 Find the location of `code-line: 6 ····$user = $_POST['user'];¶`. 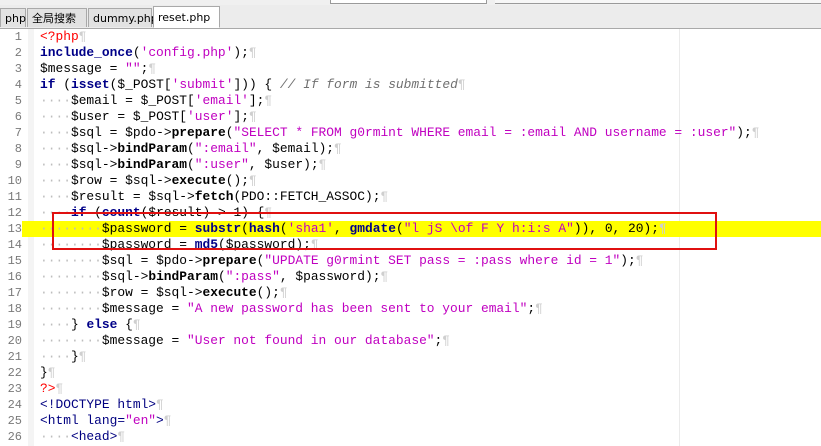

code-line: 6 ····$user = $_POST['user'];¶ is located at coordinates (410, 117).